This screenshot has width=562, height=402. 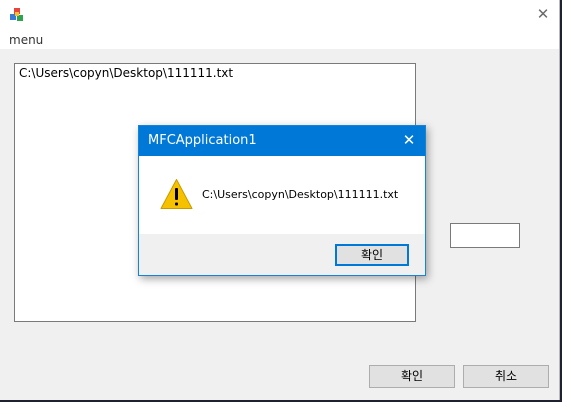 I want to click on message-ok-button: 확인, so click(x=372, y=255).